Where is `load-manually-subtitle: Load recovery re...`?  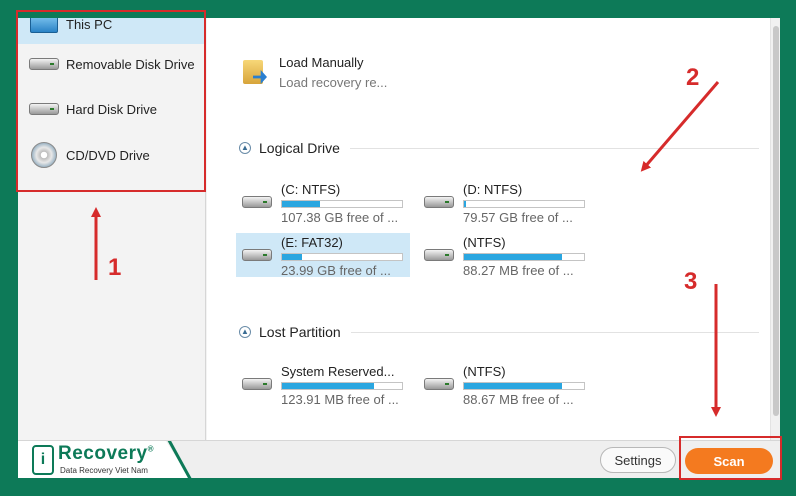
load-manually-subtitle: Load recovery re... is located at coordinates (333, 82).